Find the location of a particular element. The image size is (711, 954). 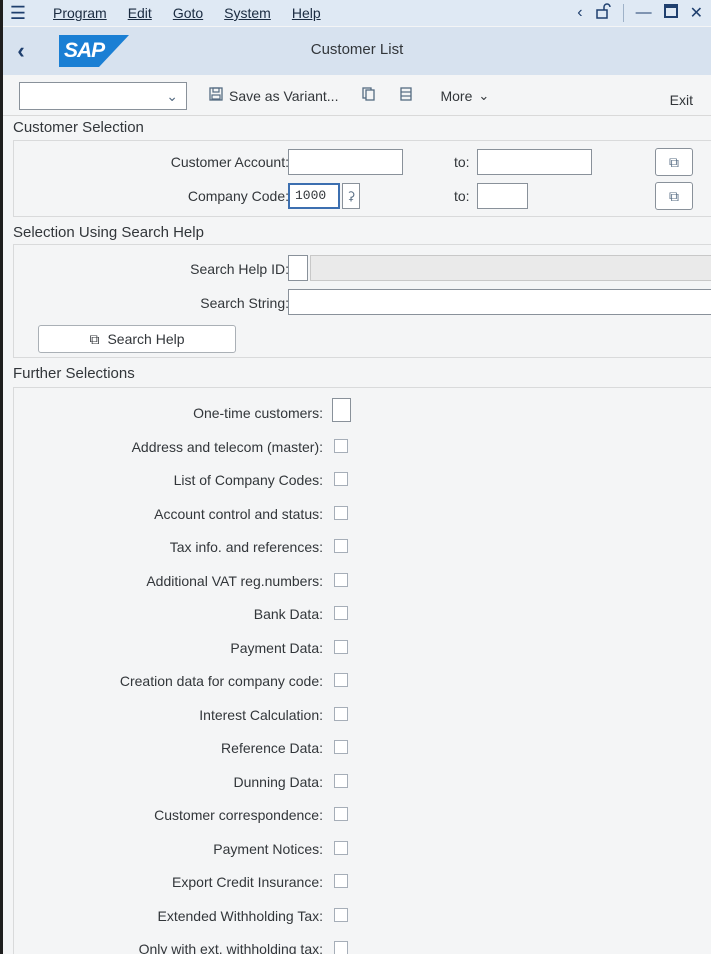

company-code-from-input: 1000 is located at coordinates (314, 196).